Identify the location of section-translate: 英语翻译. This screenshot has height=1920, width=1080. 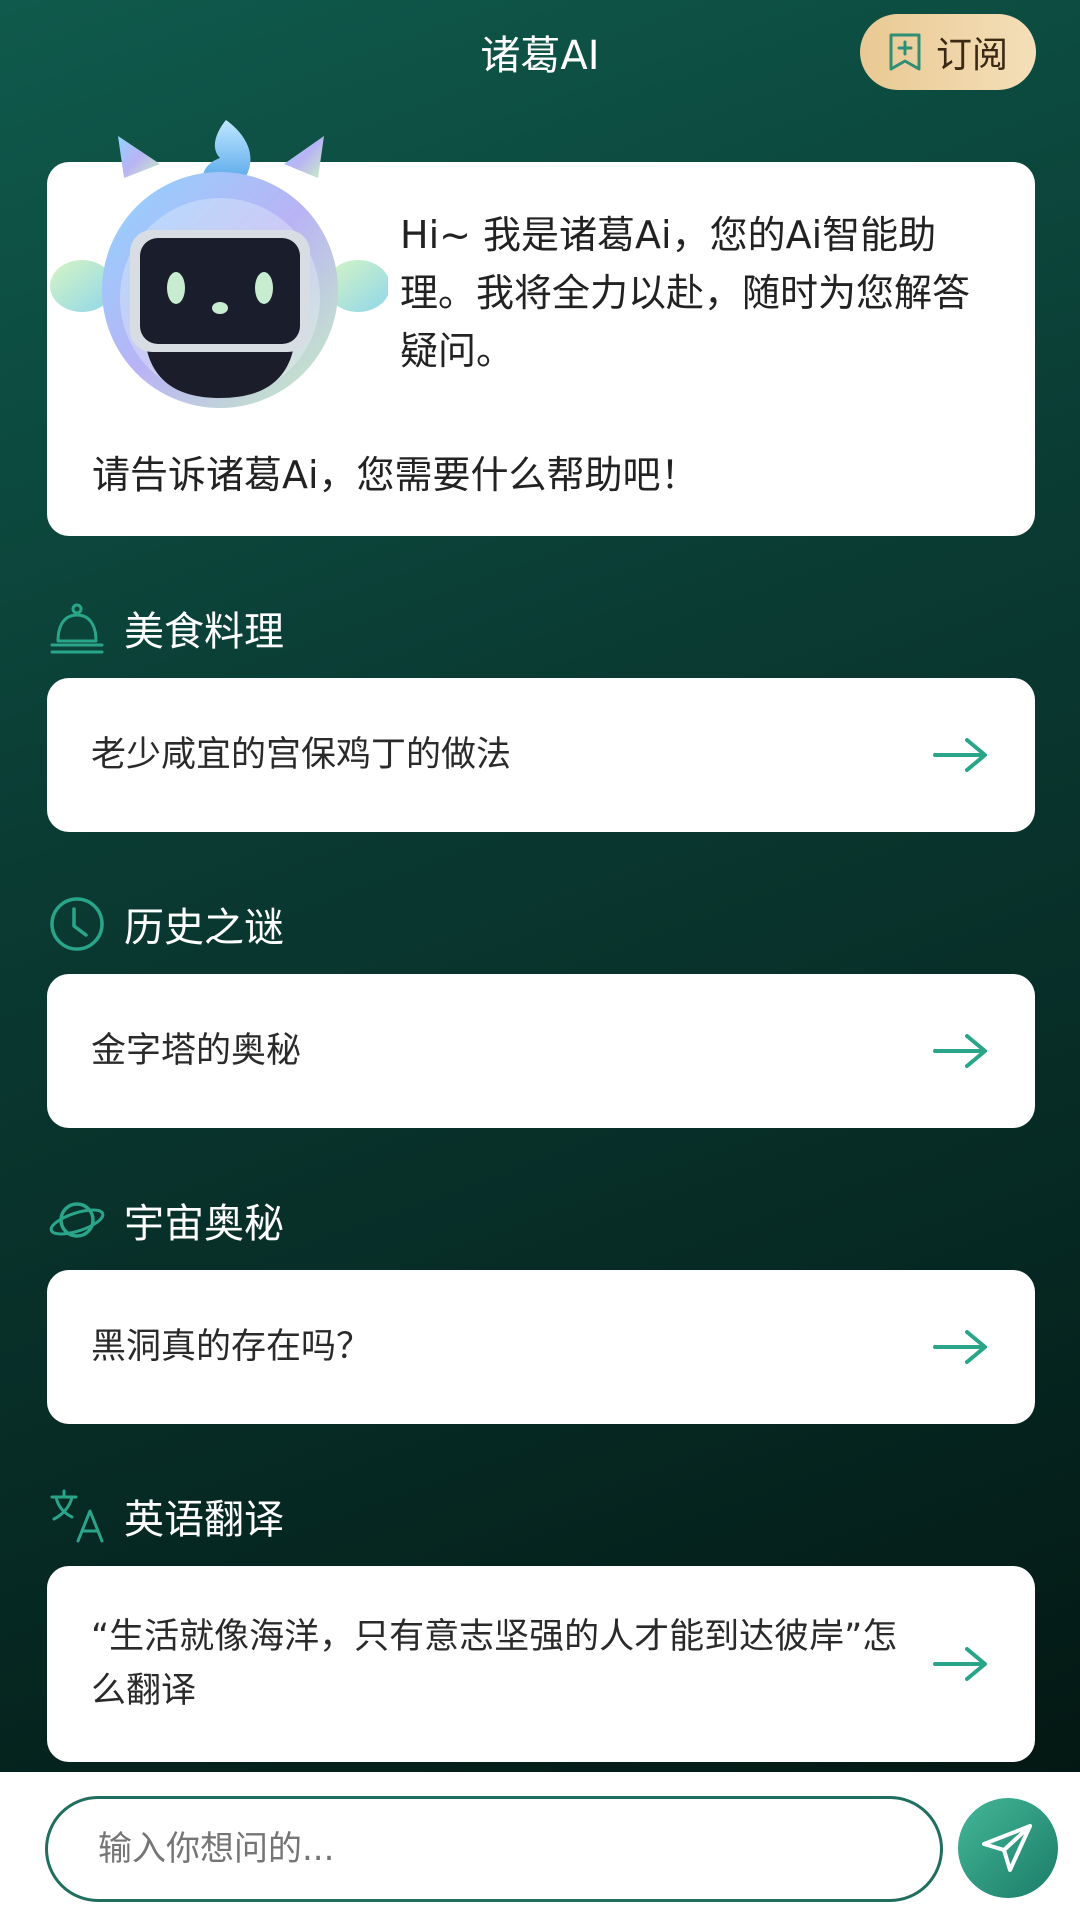
(166, 1516).